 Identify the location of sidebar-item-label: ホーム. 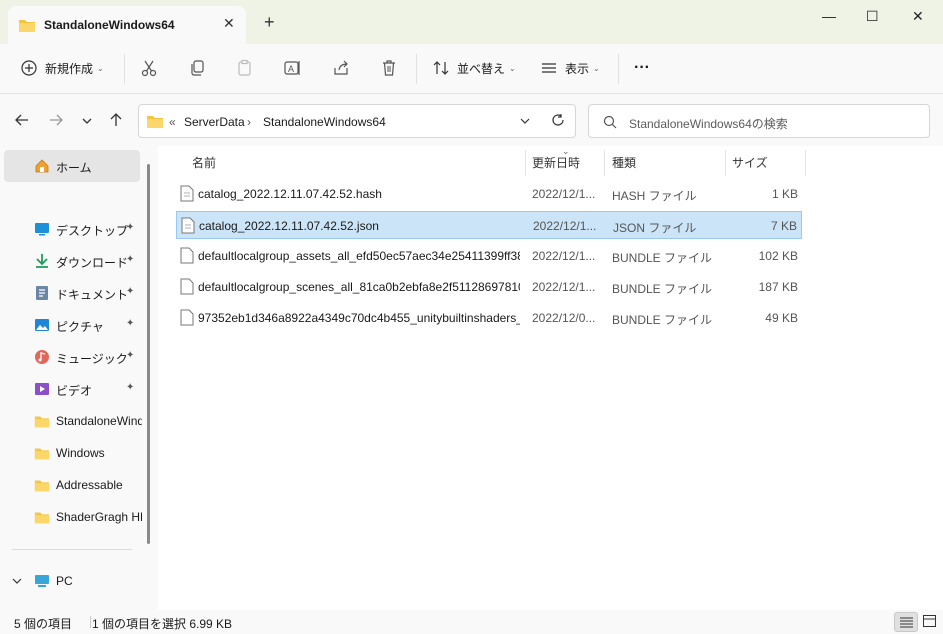
(74, 168).